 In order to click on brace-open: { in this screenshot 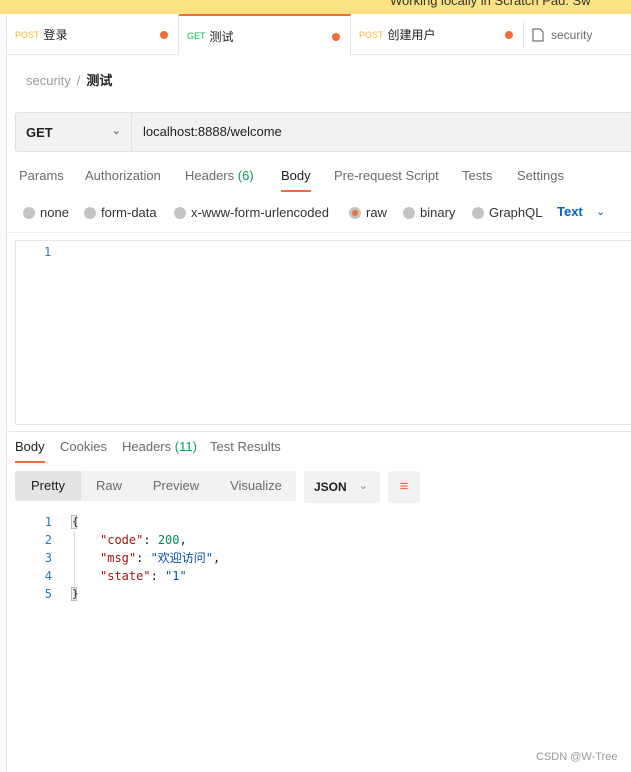, I will do `click(75, 522)`.